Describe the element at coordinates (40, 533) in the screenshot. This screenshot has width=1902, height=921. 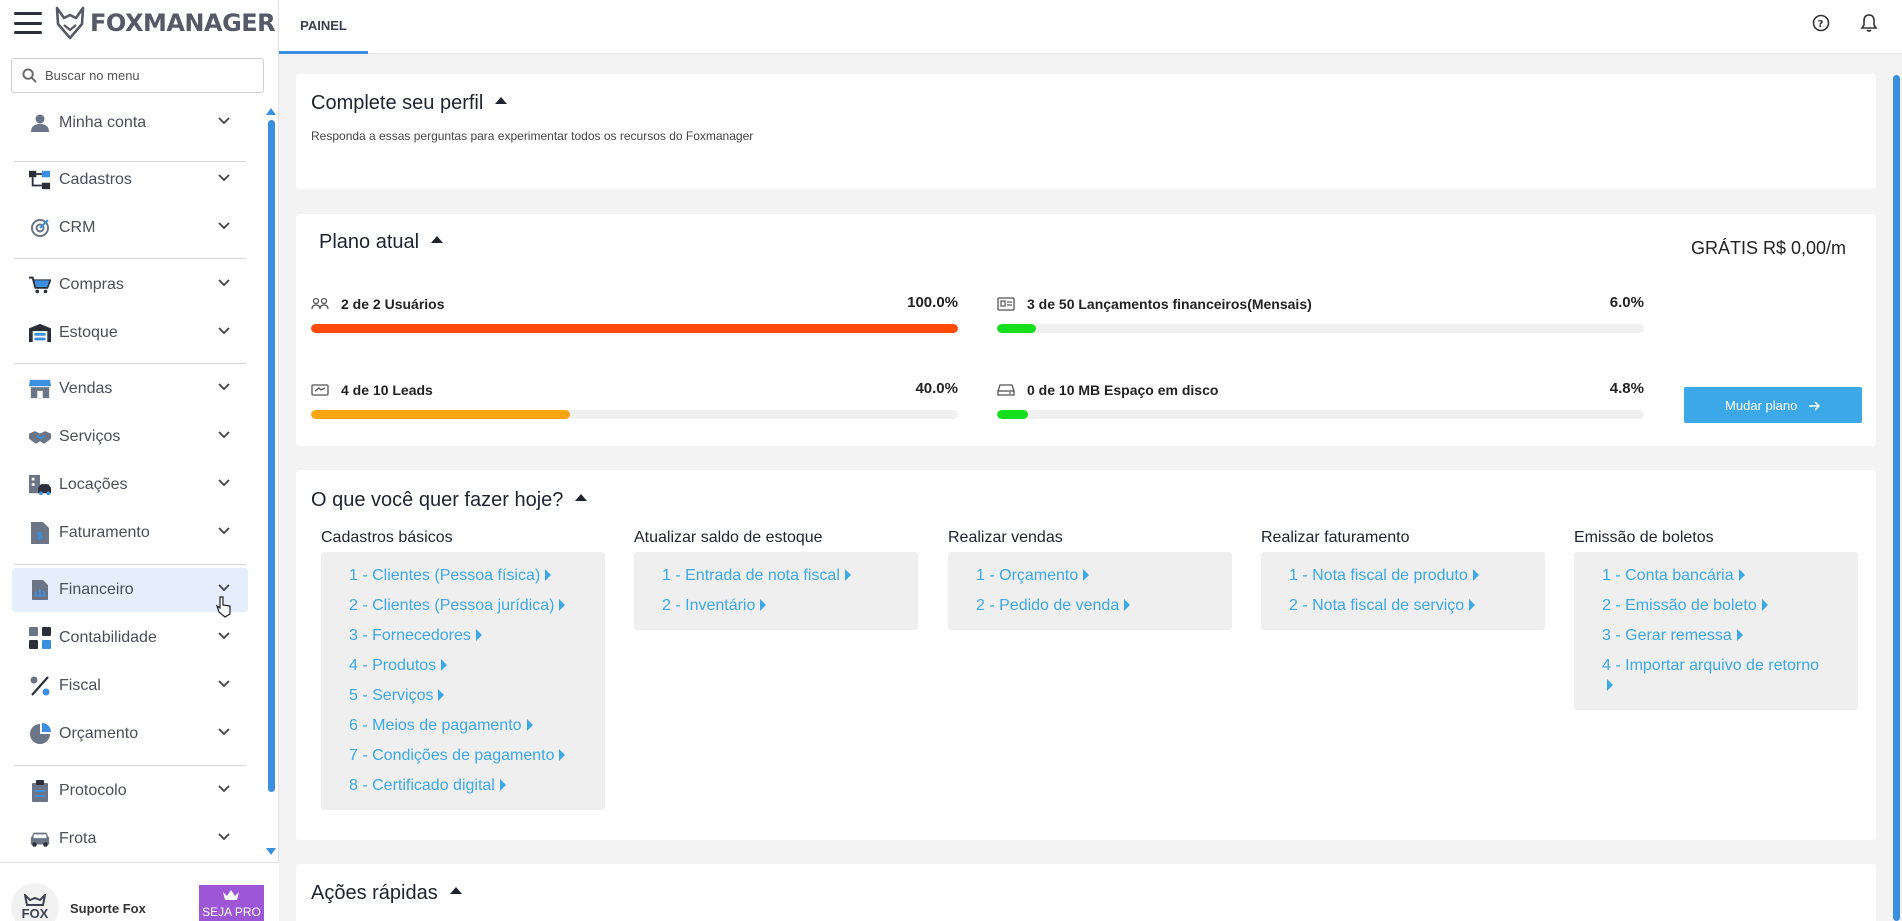
I see `invoice-icon: $` at that location.